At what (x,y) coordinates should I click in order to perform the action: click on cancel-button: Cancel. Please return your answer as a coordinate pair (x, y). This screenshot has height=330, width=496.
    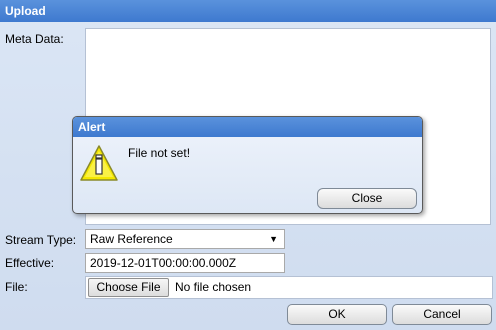
    Looking at the image, I should click on (442, 314).